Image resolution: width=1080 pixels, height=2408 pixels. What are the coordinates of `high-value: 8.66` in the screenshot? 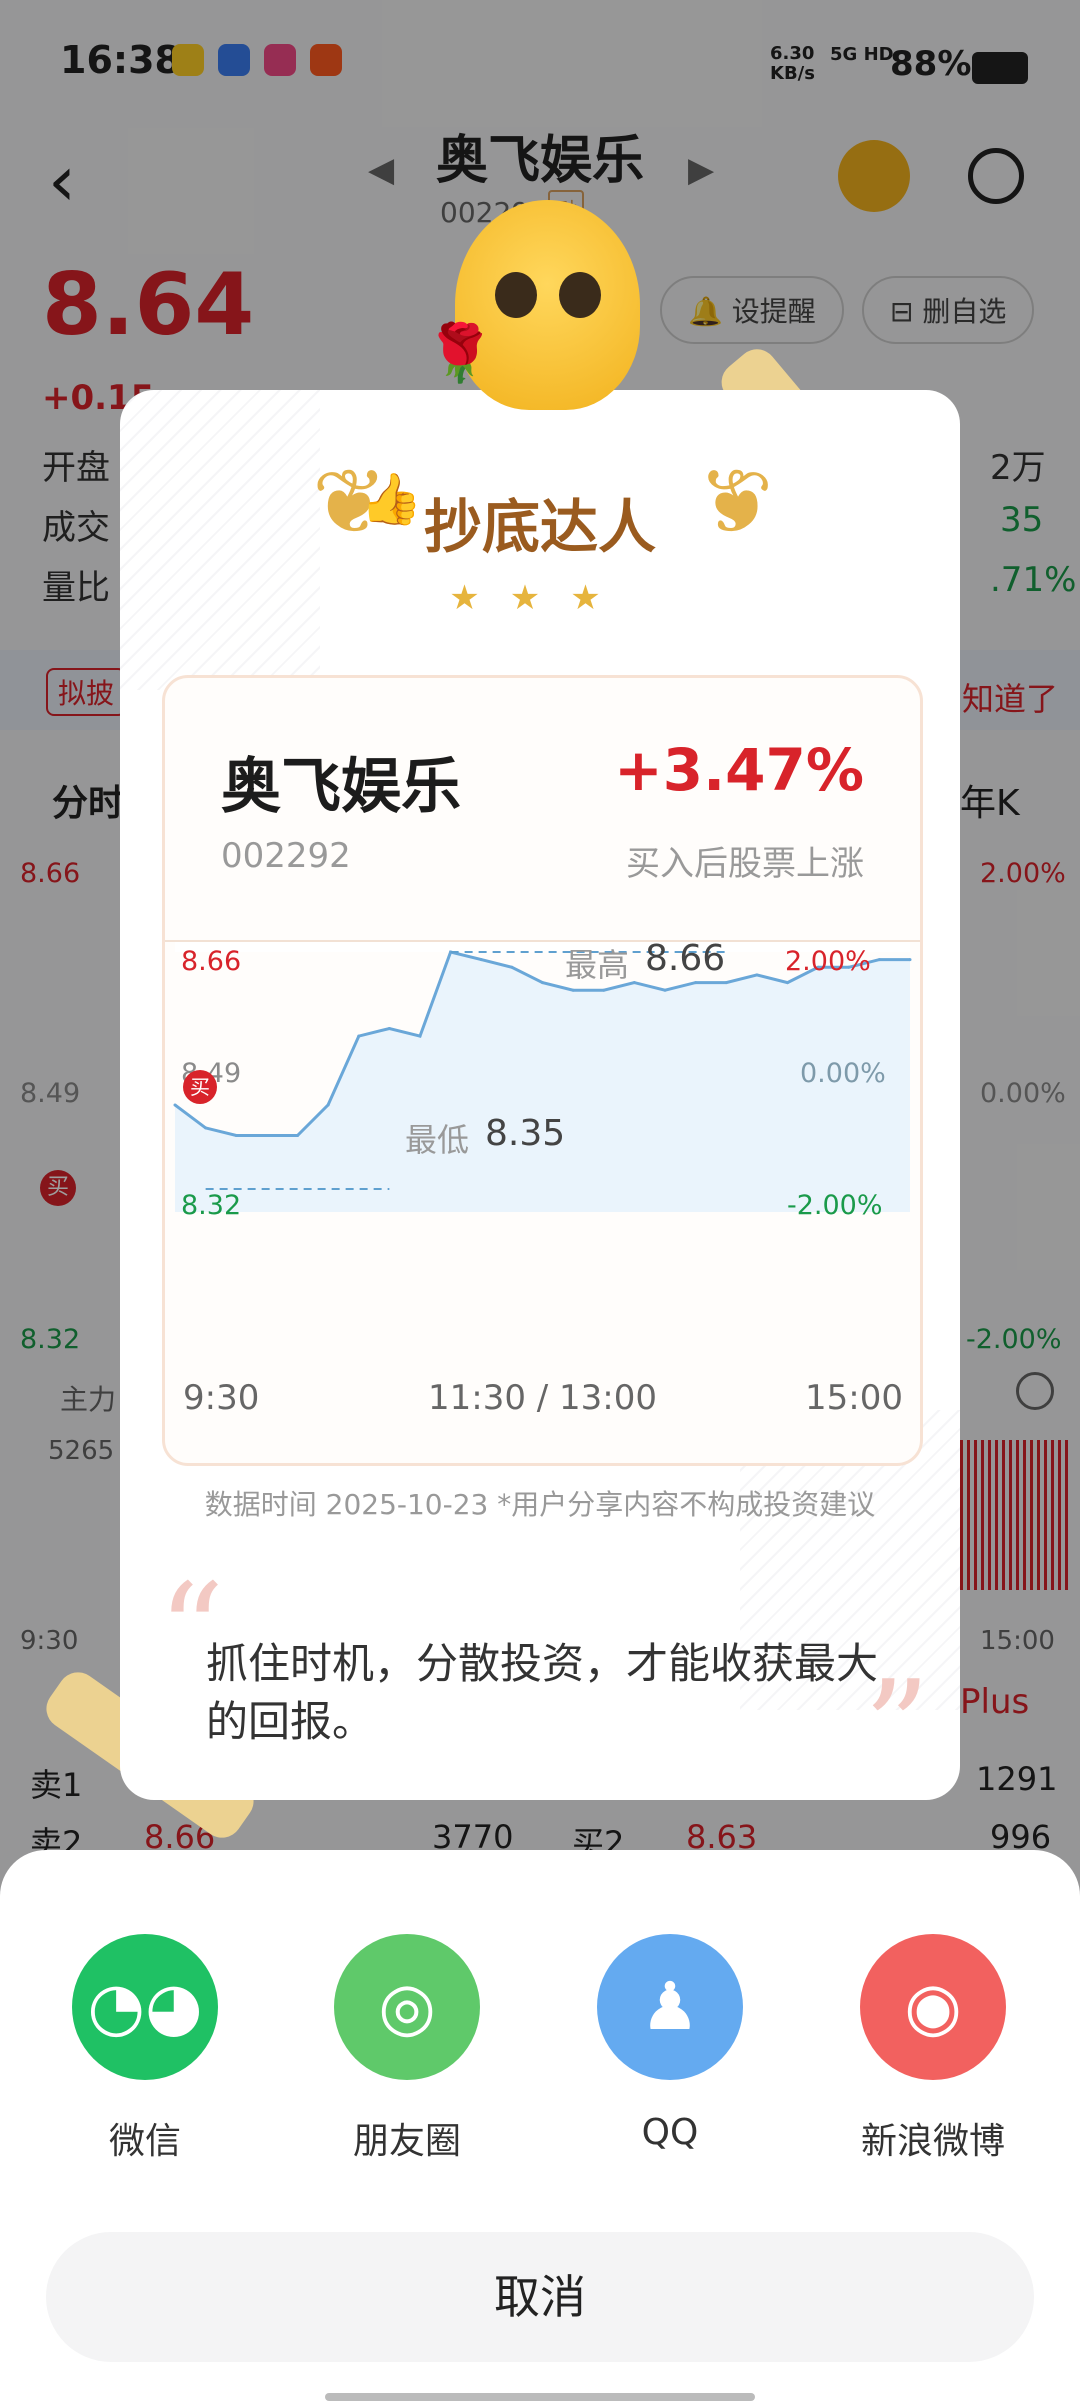 It's located at (685, 958).